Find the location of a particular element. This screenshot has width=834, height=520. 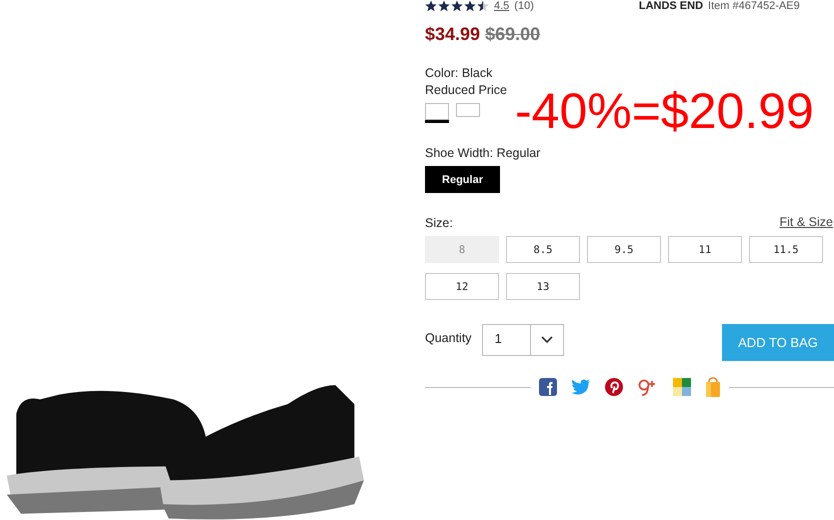

color-swatch is located at coordinates (437, 113).